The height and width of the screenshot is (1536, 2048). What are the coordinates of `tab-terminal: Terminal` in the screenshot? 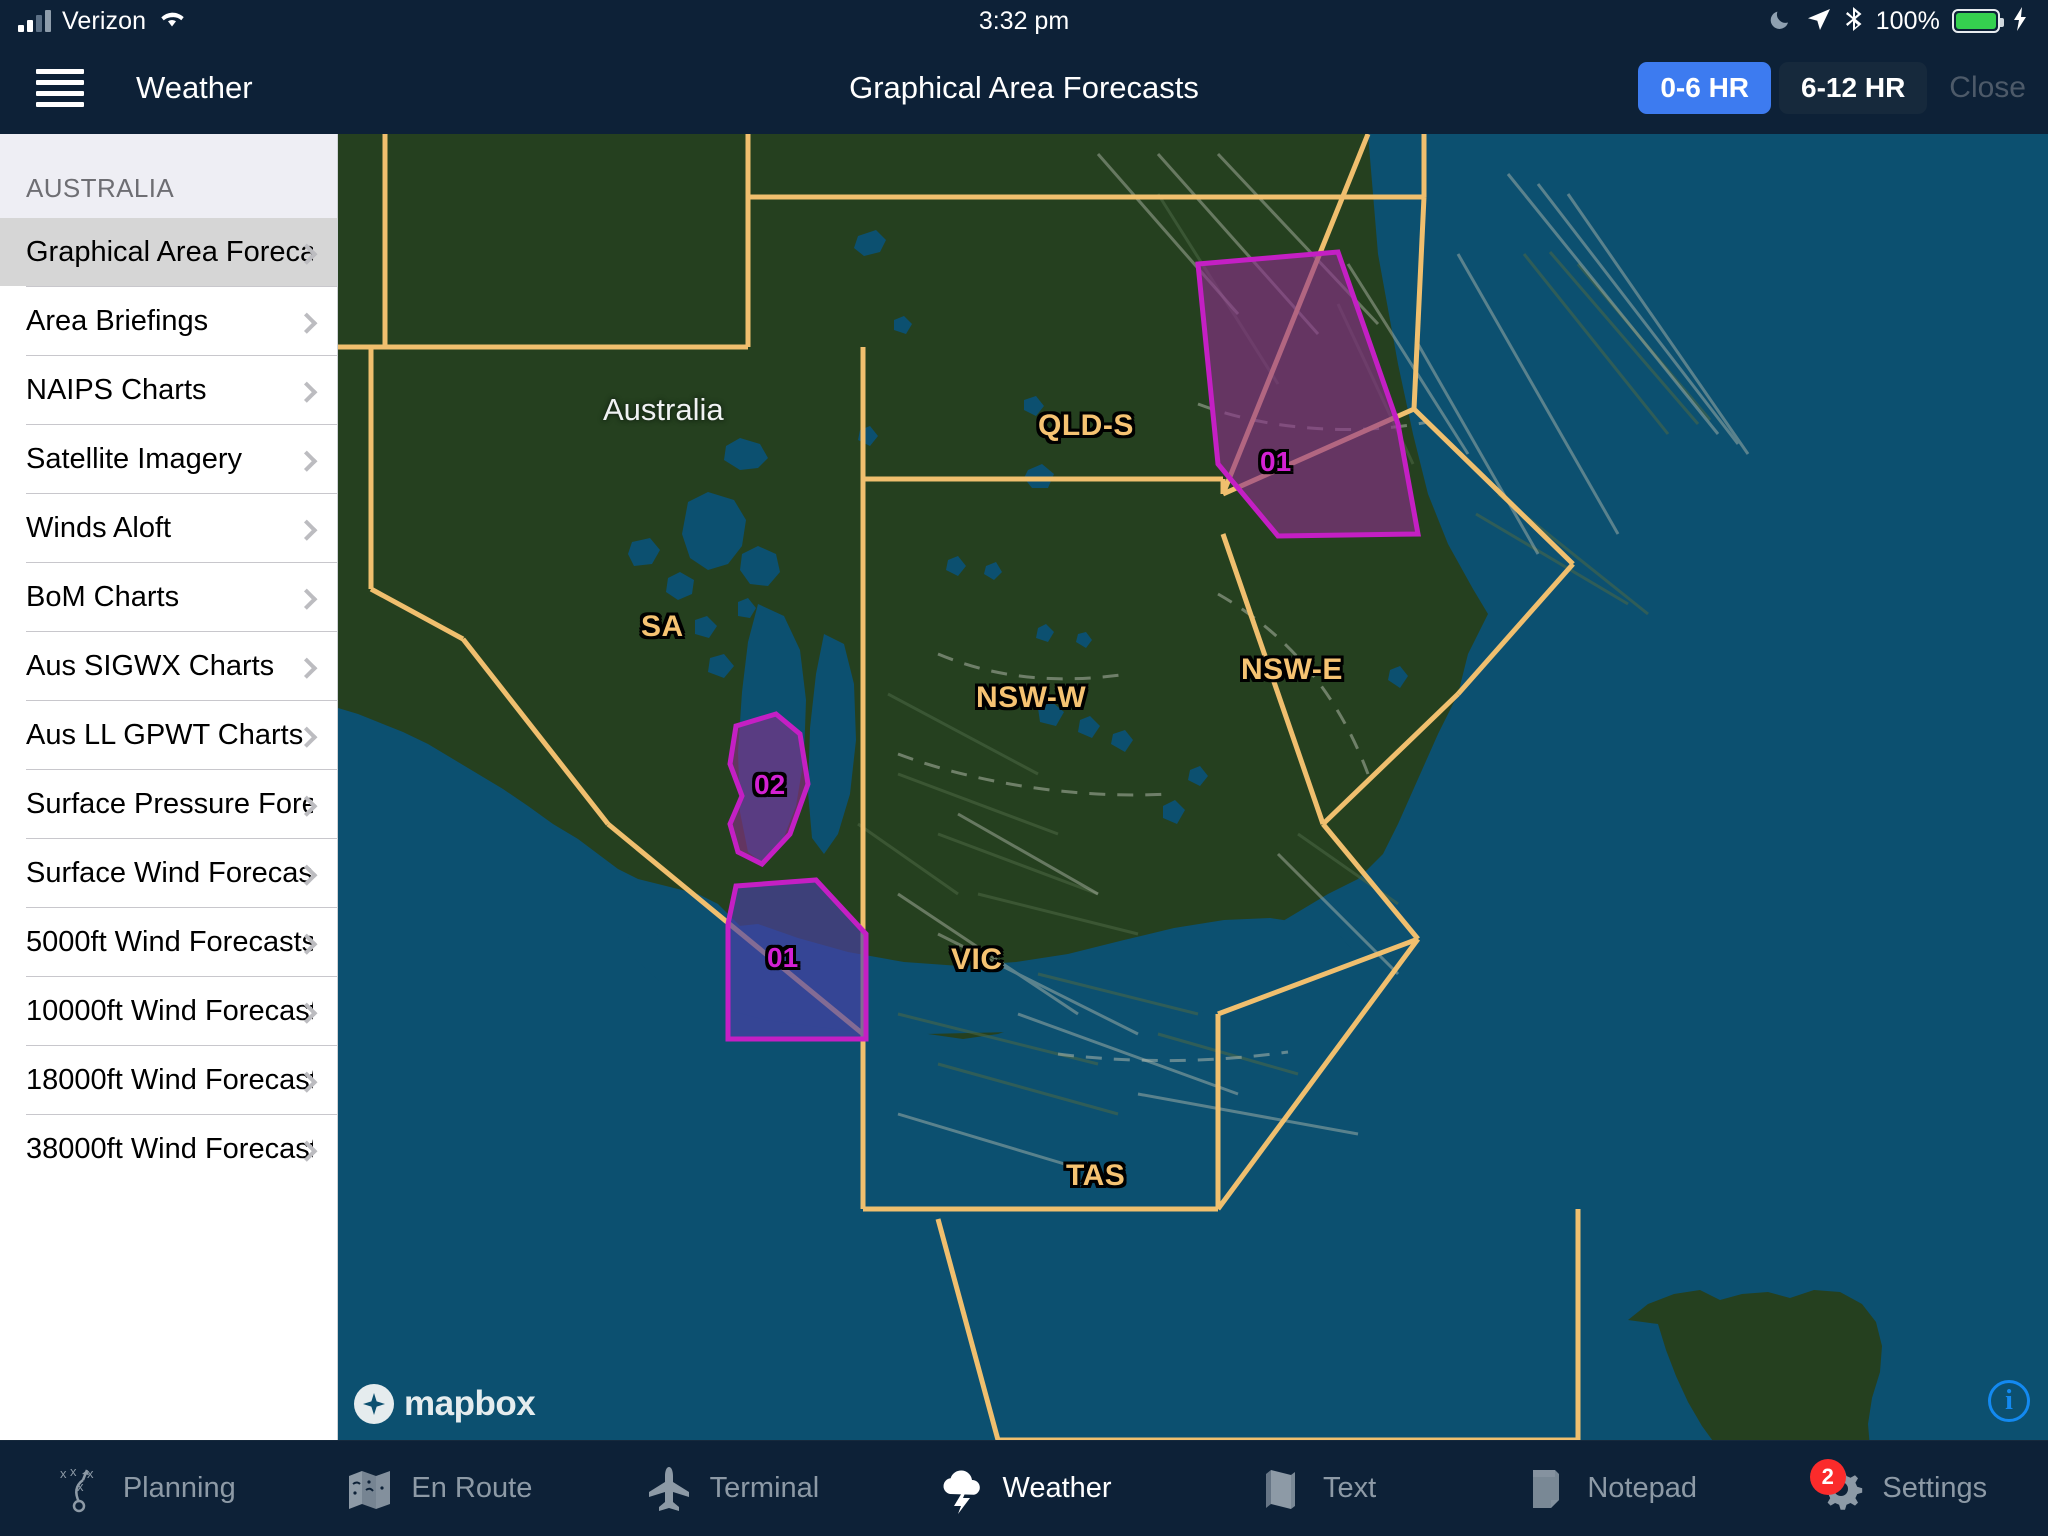 It's located at (731, 1488).